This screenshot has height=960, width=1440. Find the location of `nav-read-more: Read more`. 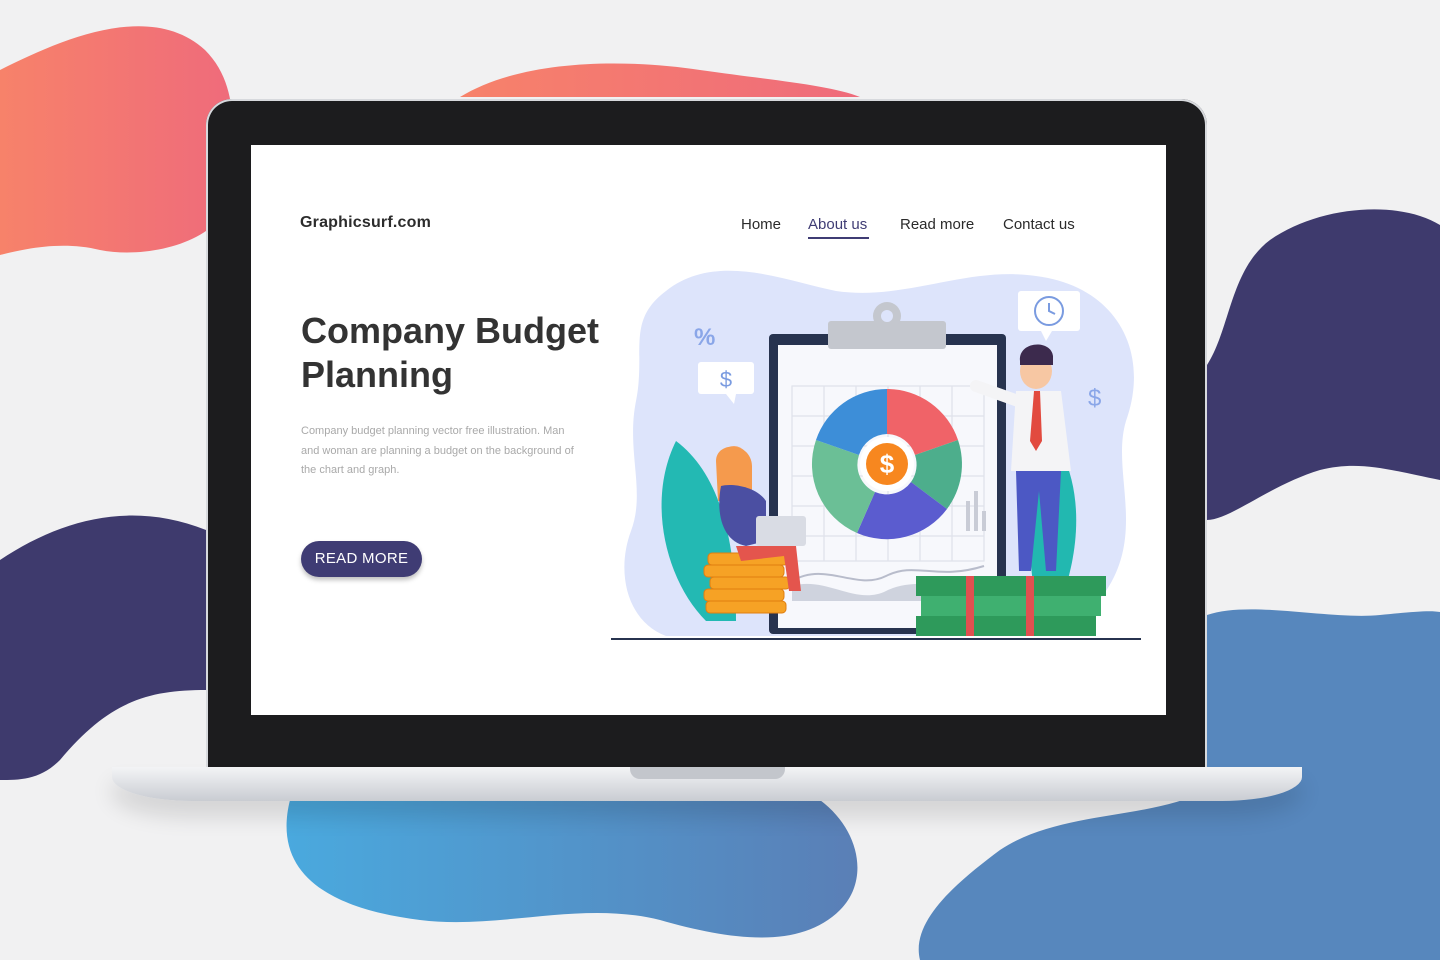

nav-read-more: Read more is located at coordinates (937, 224).